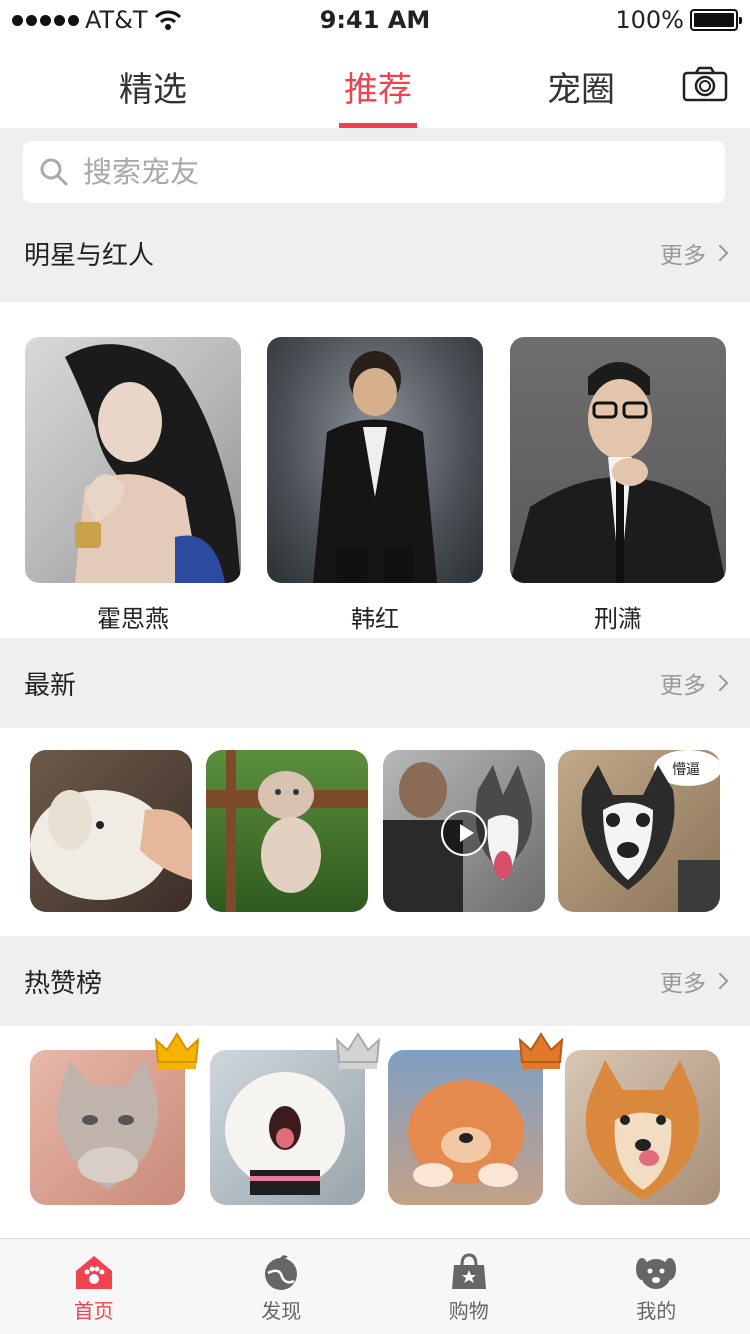 This screenshot has height=1334, width=750. I want to click on latest-video-husky, so click(464, 831).